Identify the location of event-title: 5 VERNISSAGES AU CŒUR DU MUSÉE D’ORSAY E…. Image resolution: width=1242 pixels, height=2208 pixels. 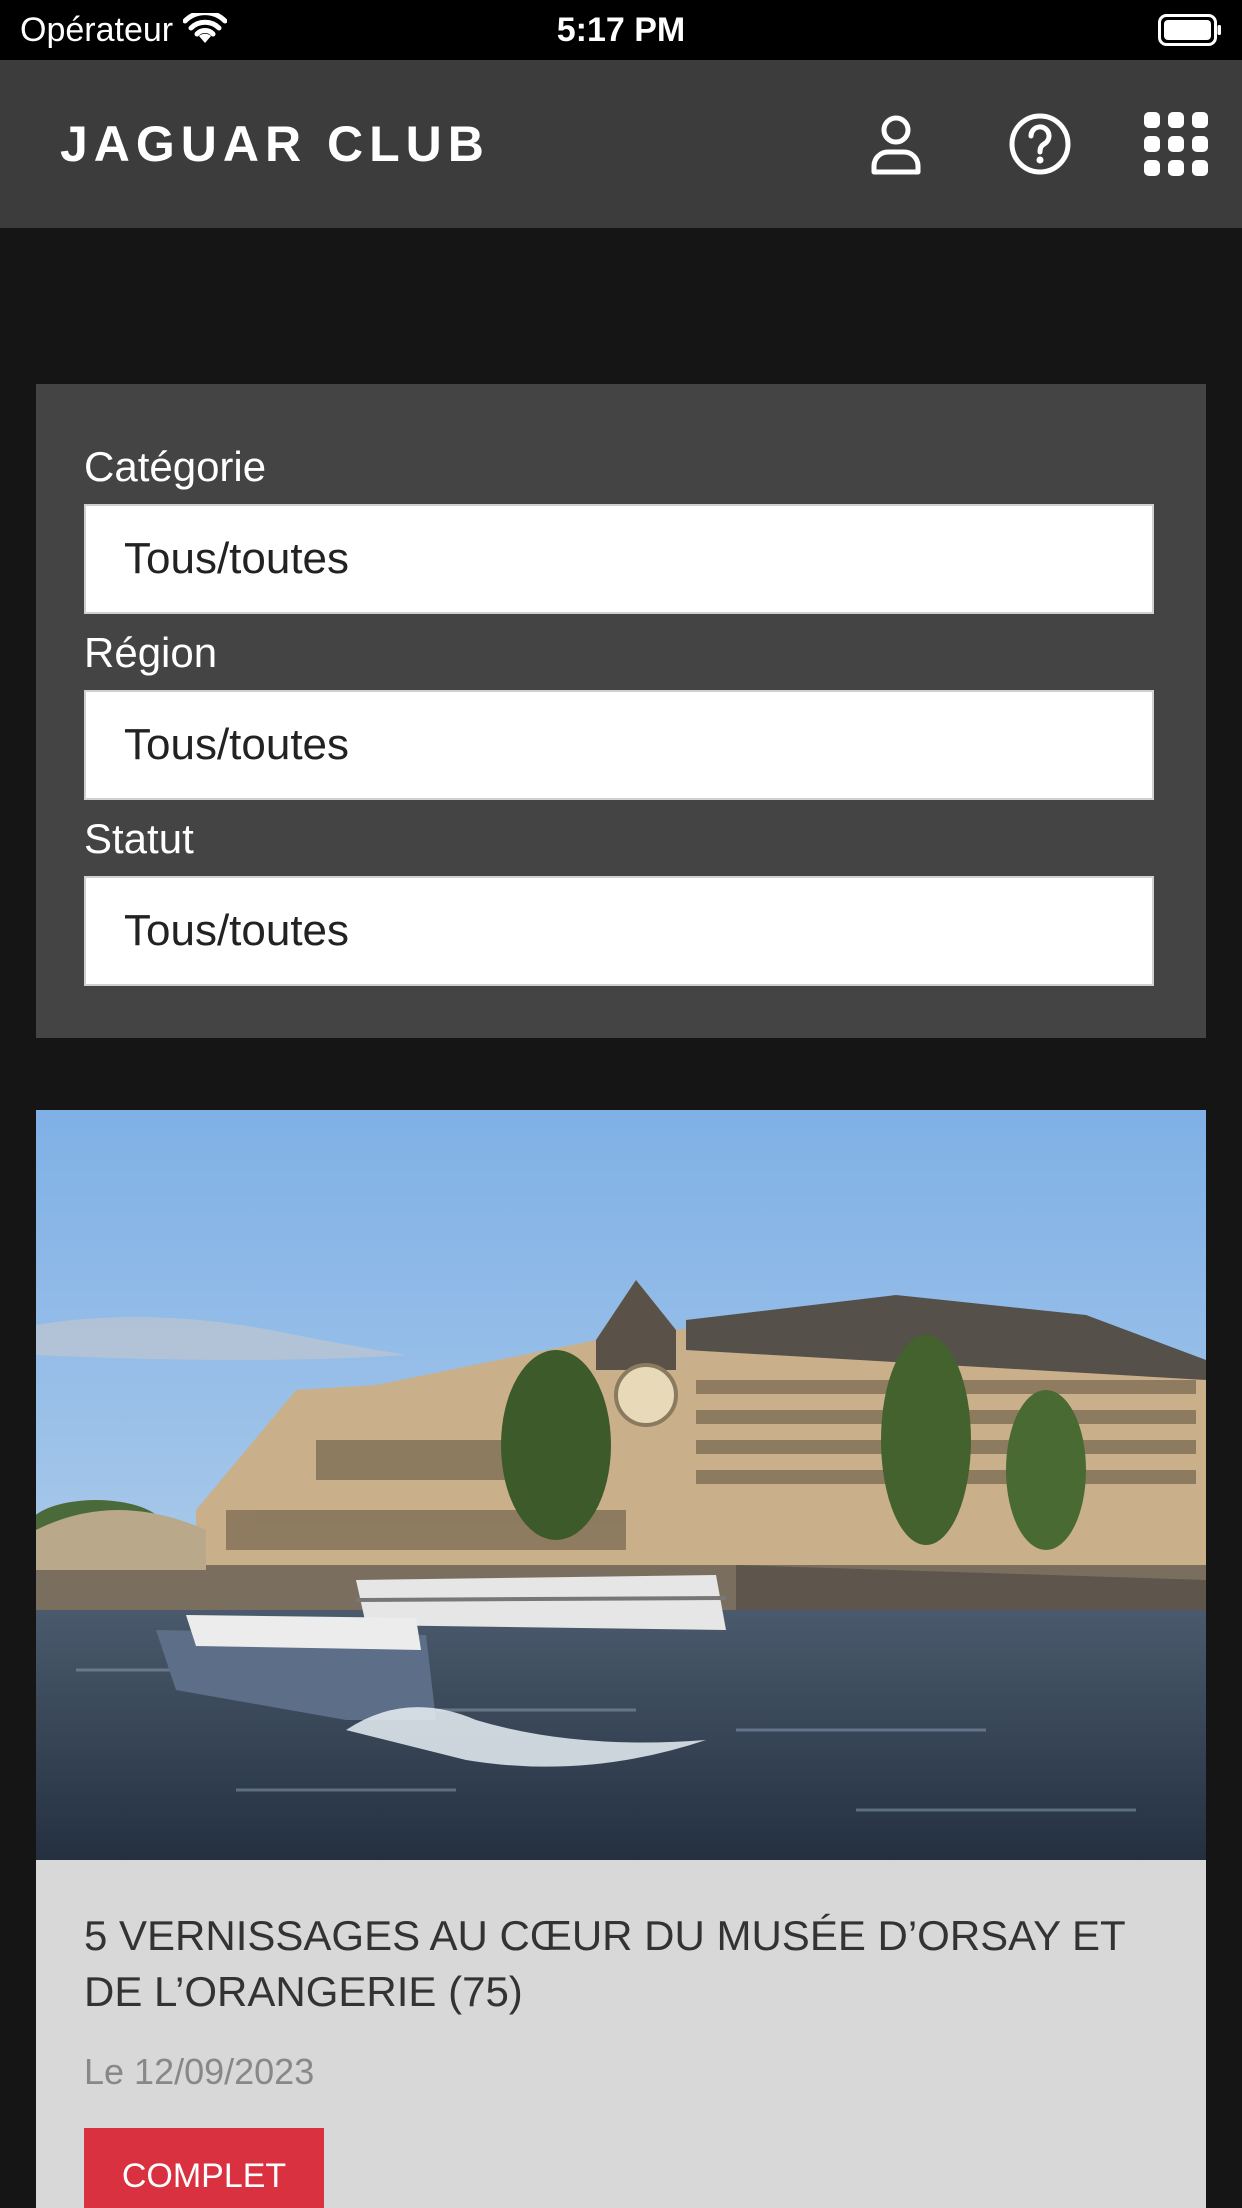
(624, 1964).